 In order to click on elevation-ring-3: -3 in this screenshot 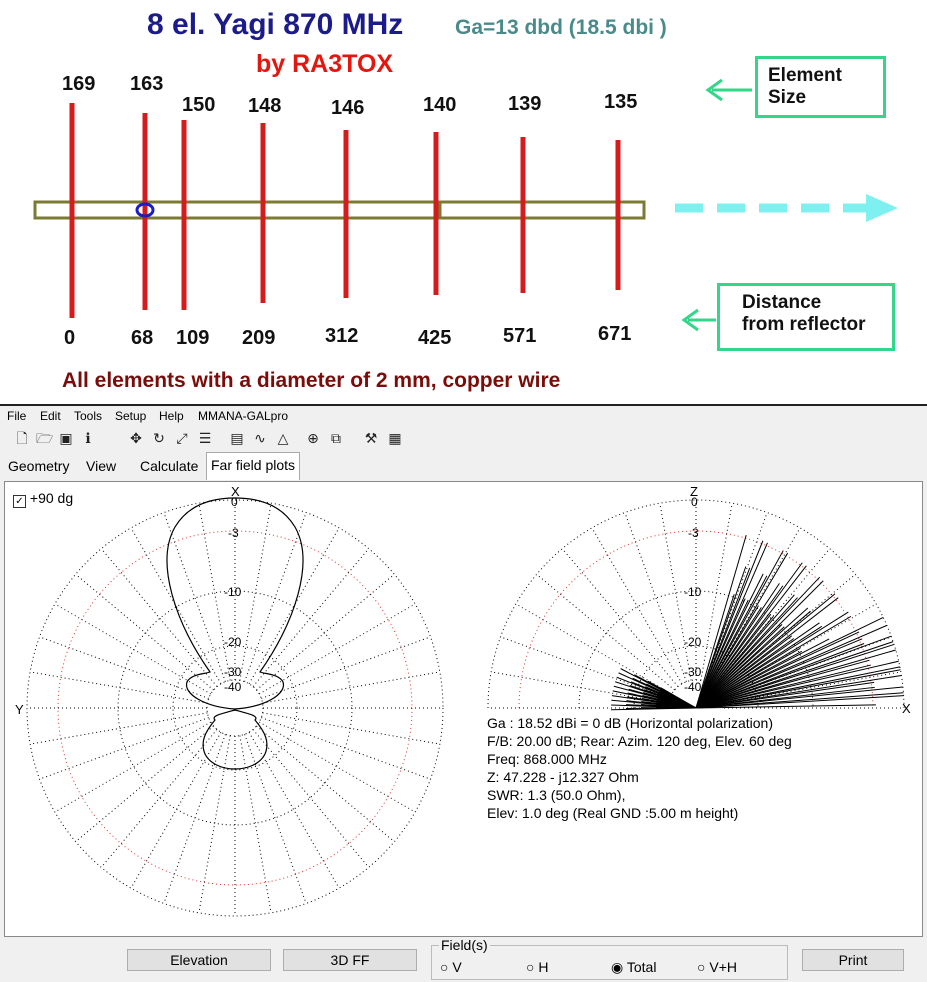, I will do `click(693, 533)`.